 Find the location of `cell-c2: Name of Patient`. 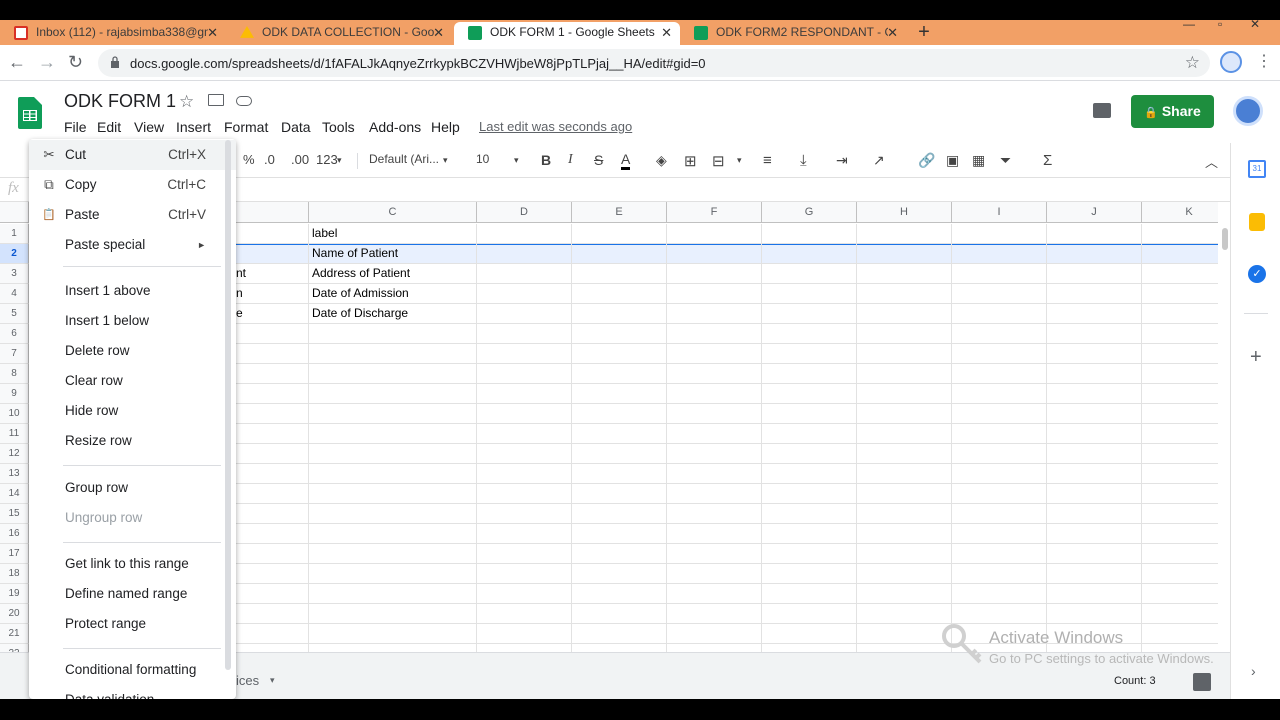

cell-c2: Name of Patient is located at coordinates (393, 254).